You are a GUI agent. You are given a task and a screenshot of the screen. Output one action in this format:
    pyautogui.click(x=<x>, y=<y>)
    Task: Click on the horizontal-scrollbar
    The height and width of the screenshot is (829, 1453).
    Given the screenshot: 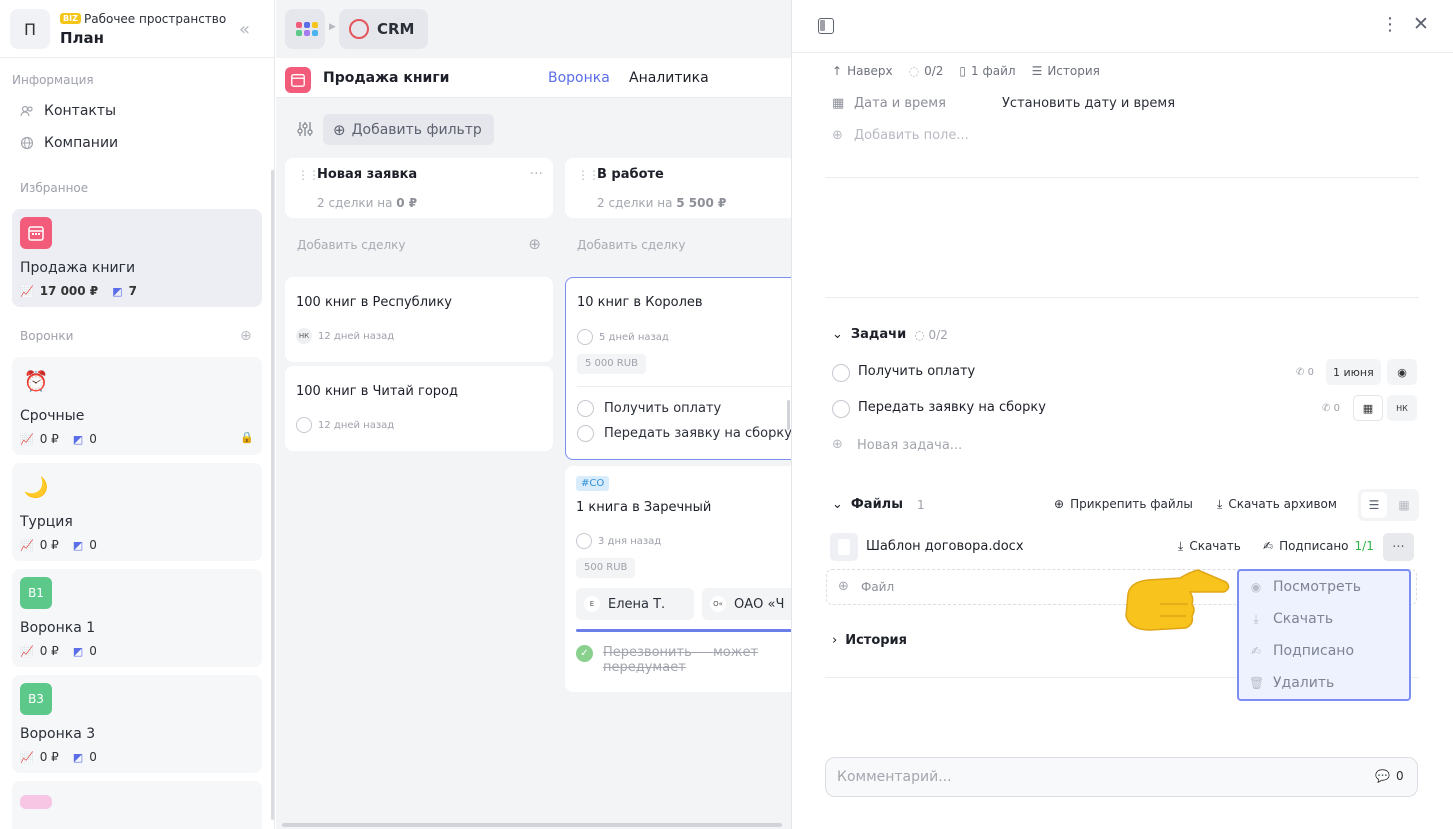 What is the action you would take?
    pyautogui.click(x=532, y=825)
    